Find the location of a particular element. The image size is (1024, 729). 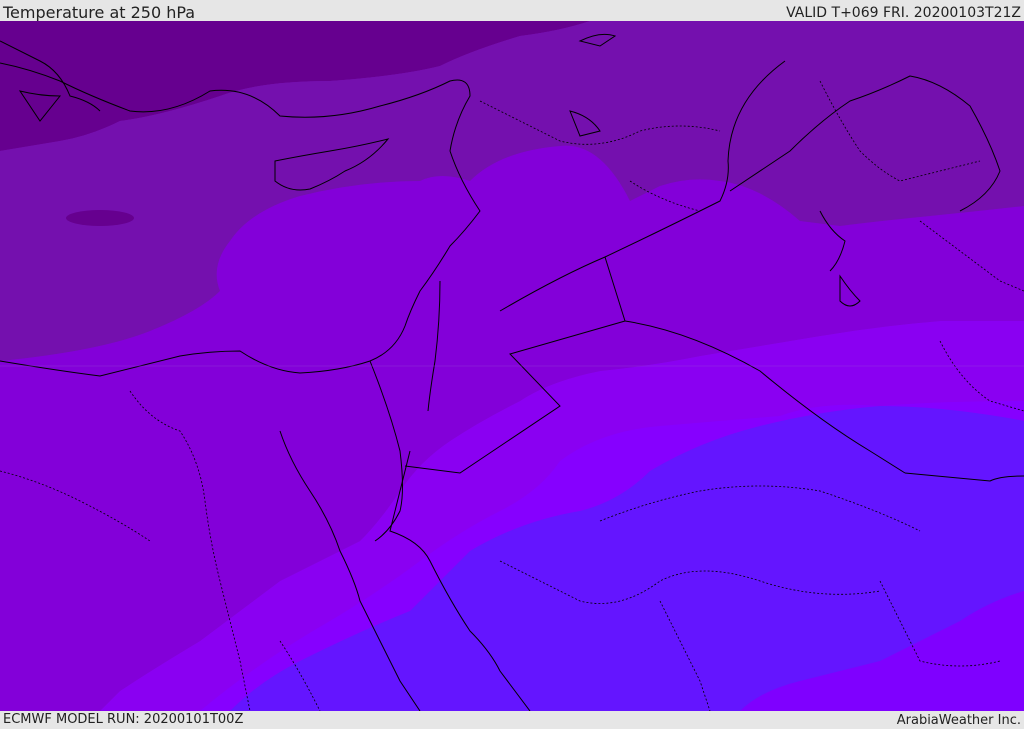

map-title: Temperature at 250 hPa is located at coordinates (99, 12).